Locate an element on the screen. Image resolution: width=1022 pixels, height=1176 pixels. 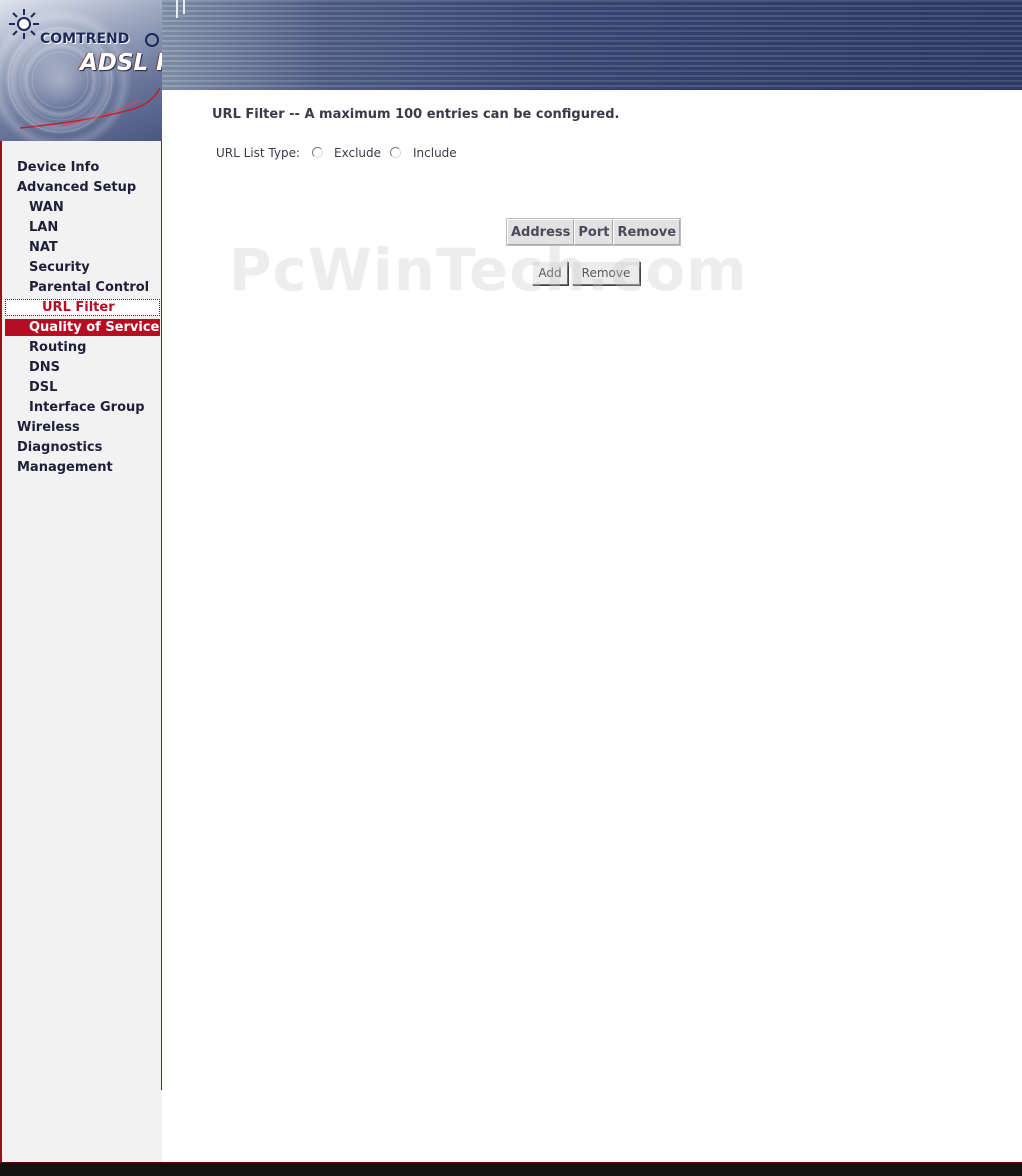
exclude-radio is located at coordinates (317, 152).